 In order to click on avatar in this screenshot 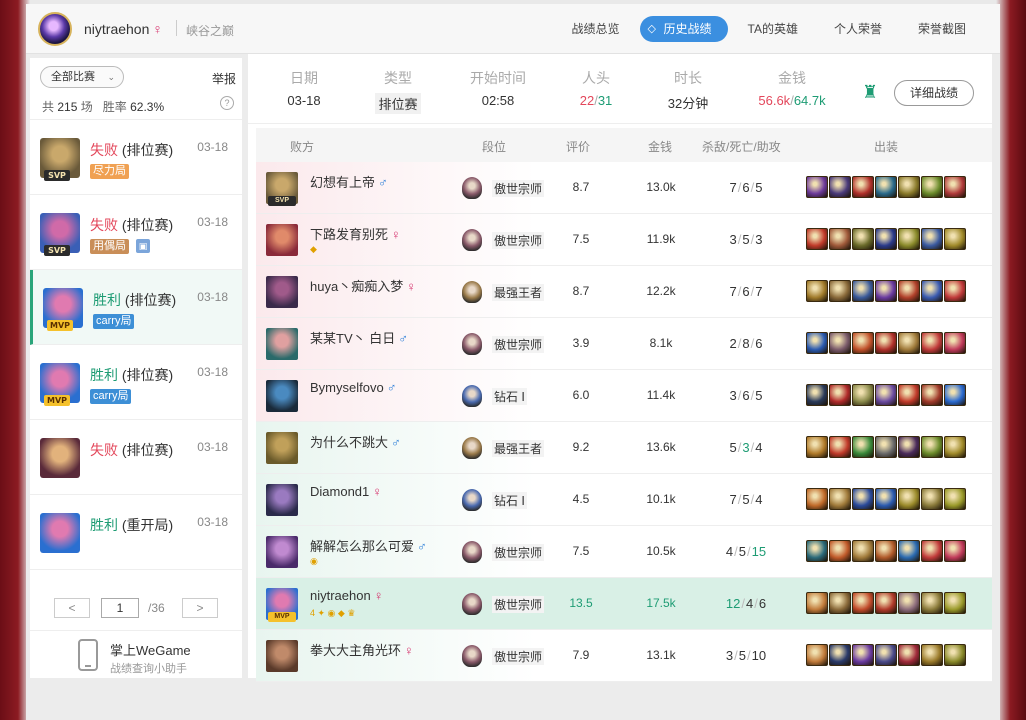, I will do `click(55, 29)`.